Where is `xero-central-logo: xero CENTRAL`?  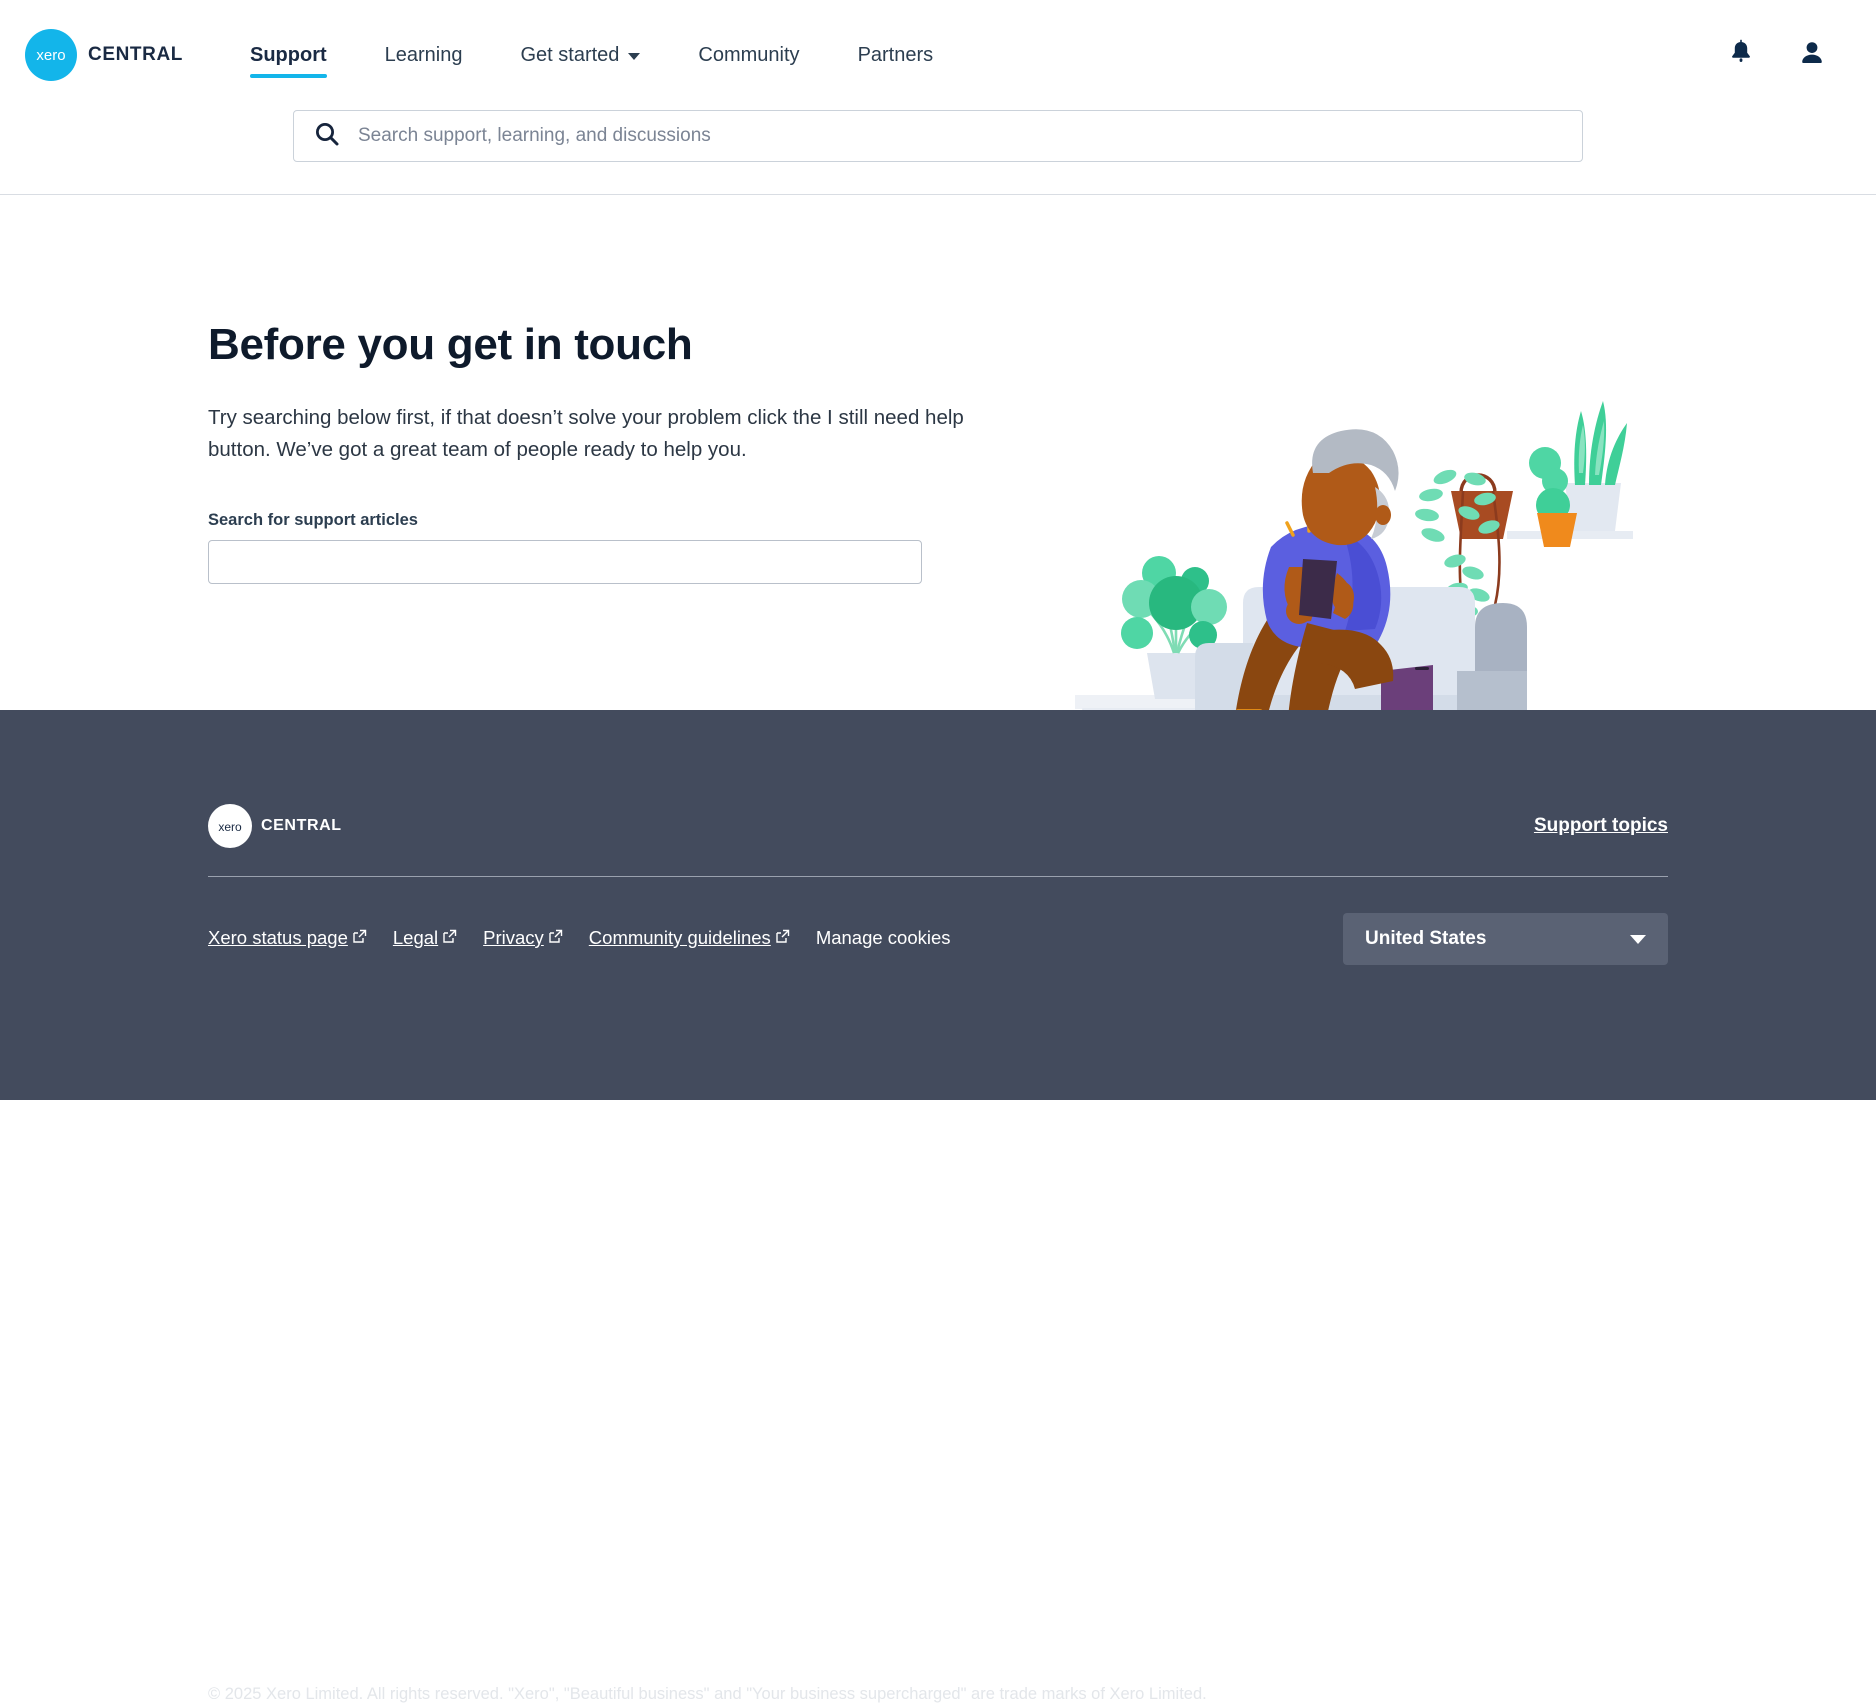
xero-central-logo: xero CENTRAL is located at coordinates (102, 55).